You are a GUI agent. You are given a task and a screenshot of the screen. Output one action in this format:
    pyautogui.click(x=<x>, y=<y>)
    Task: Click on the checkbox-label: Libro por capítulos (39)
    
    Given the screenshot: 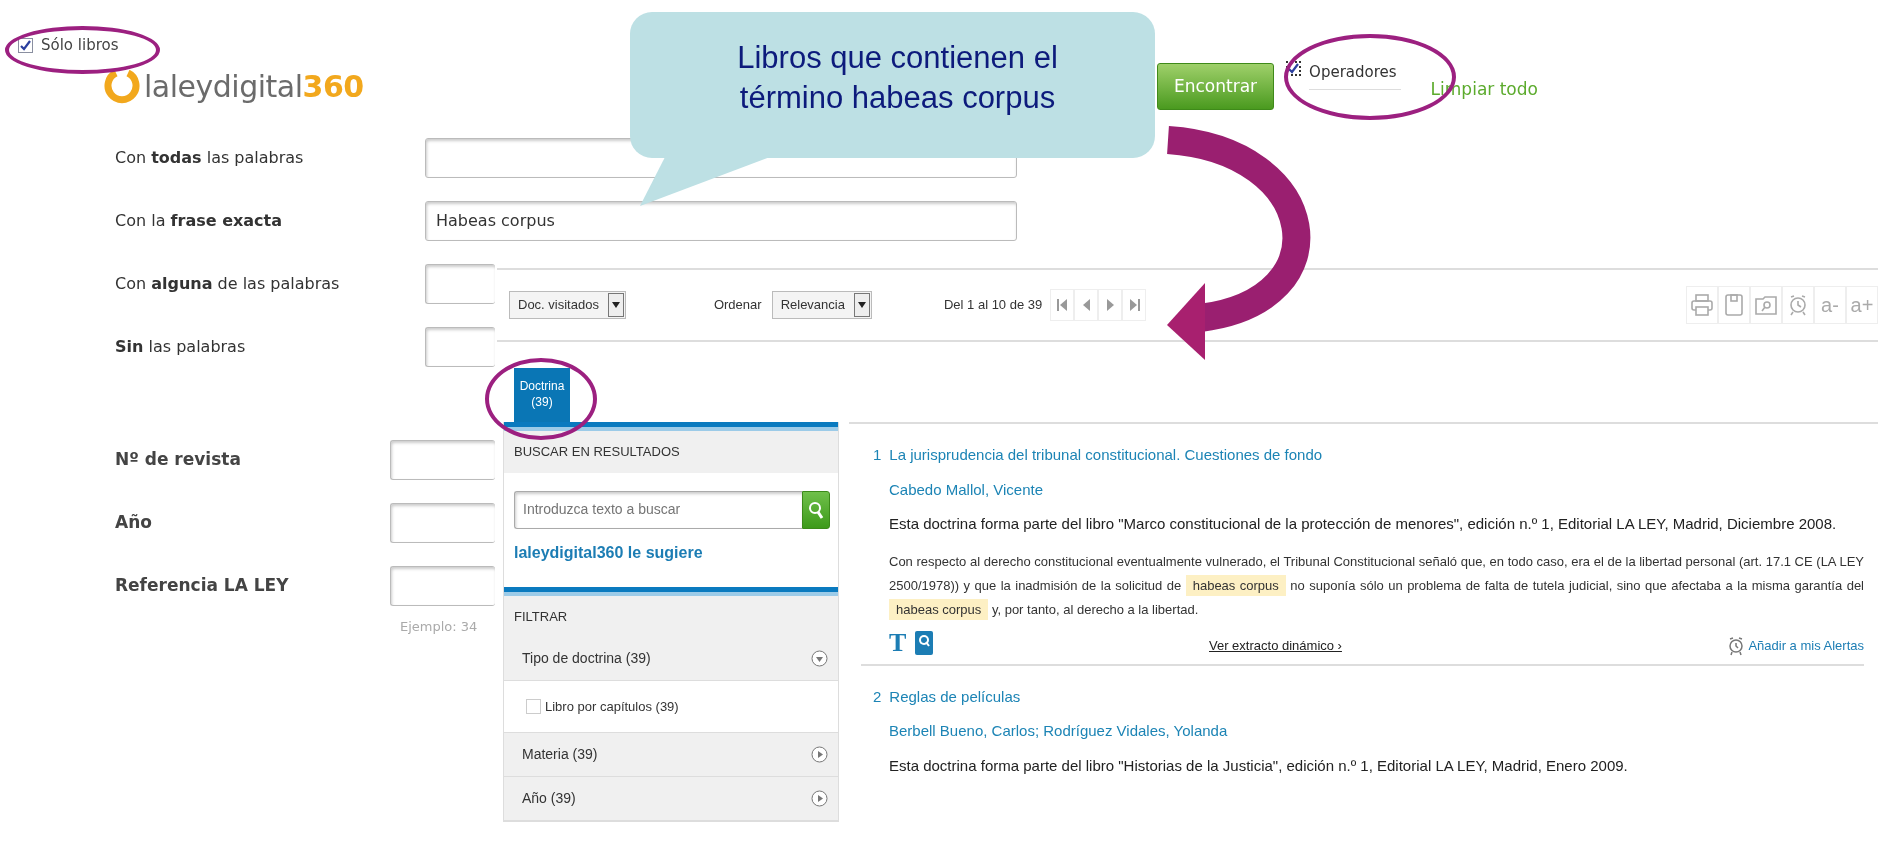 What is the action you would take?
    pyautogui.click(x=612, y=706)
    